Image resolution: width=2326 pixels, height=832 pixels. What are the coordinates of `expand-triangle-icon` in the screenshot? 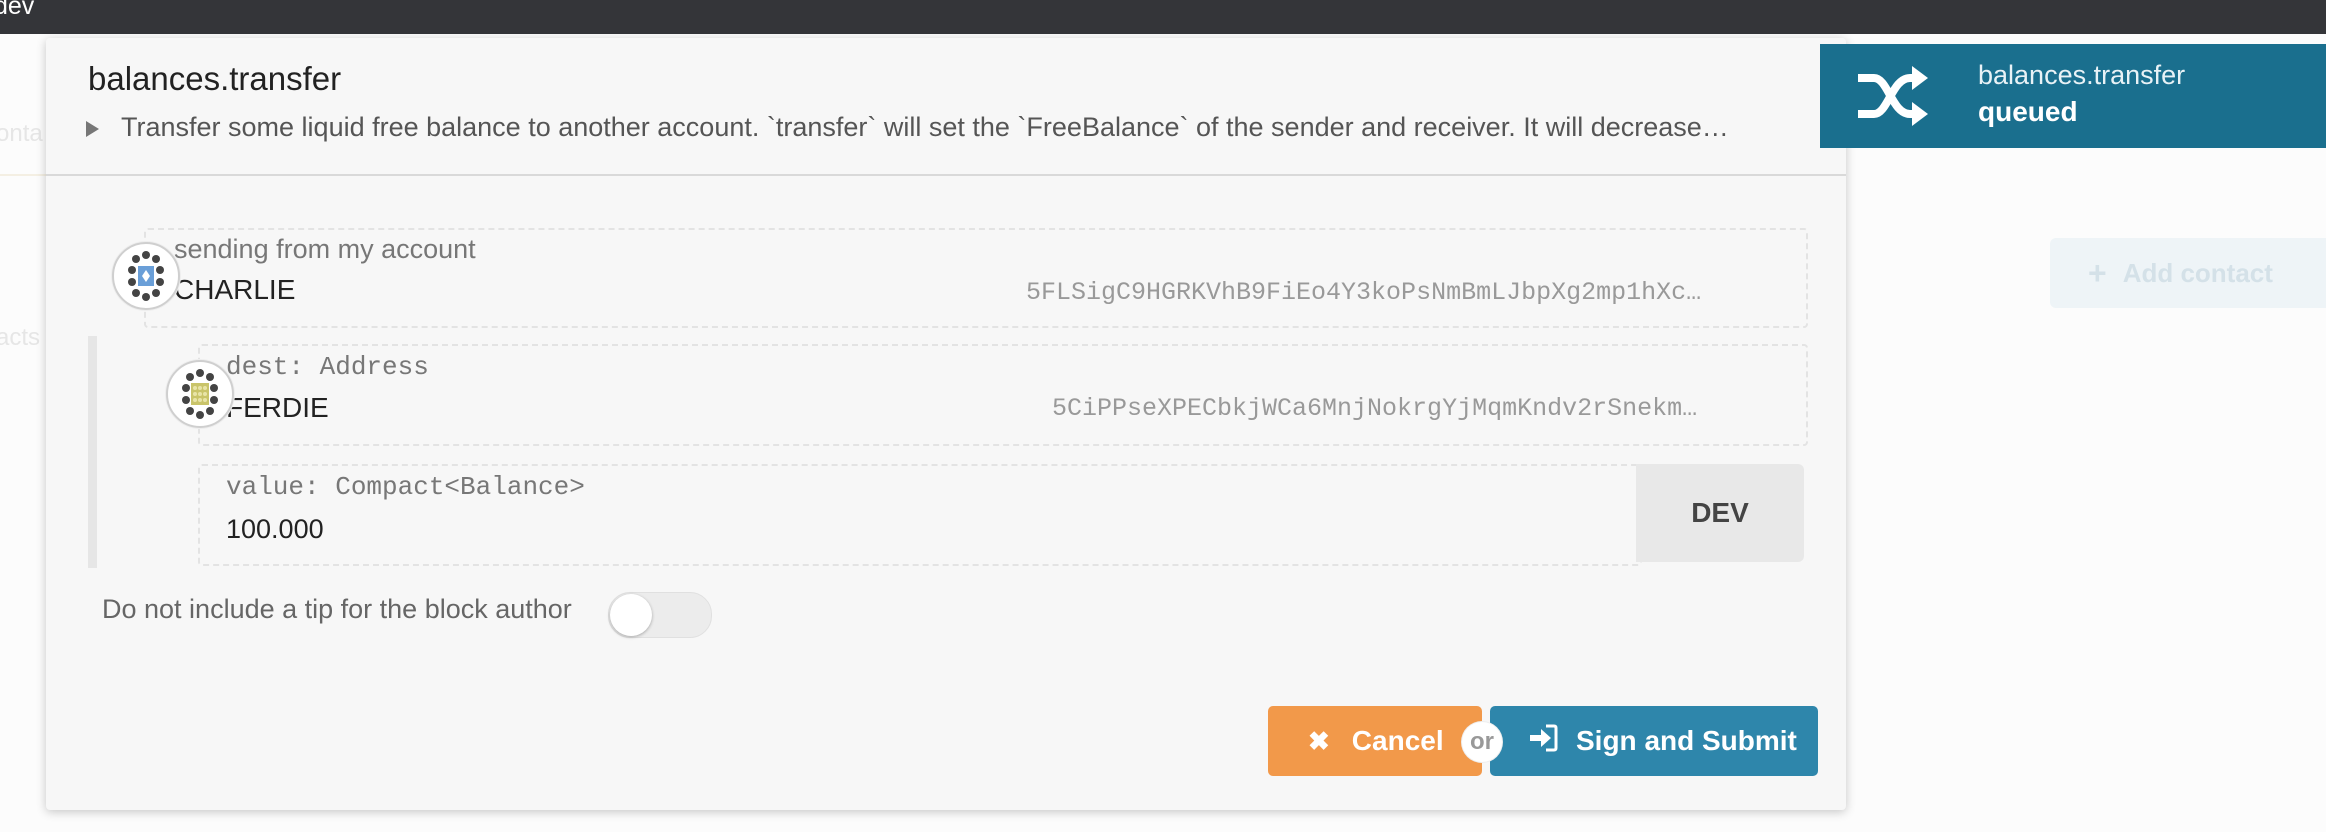 It's located at (92, 128).